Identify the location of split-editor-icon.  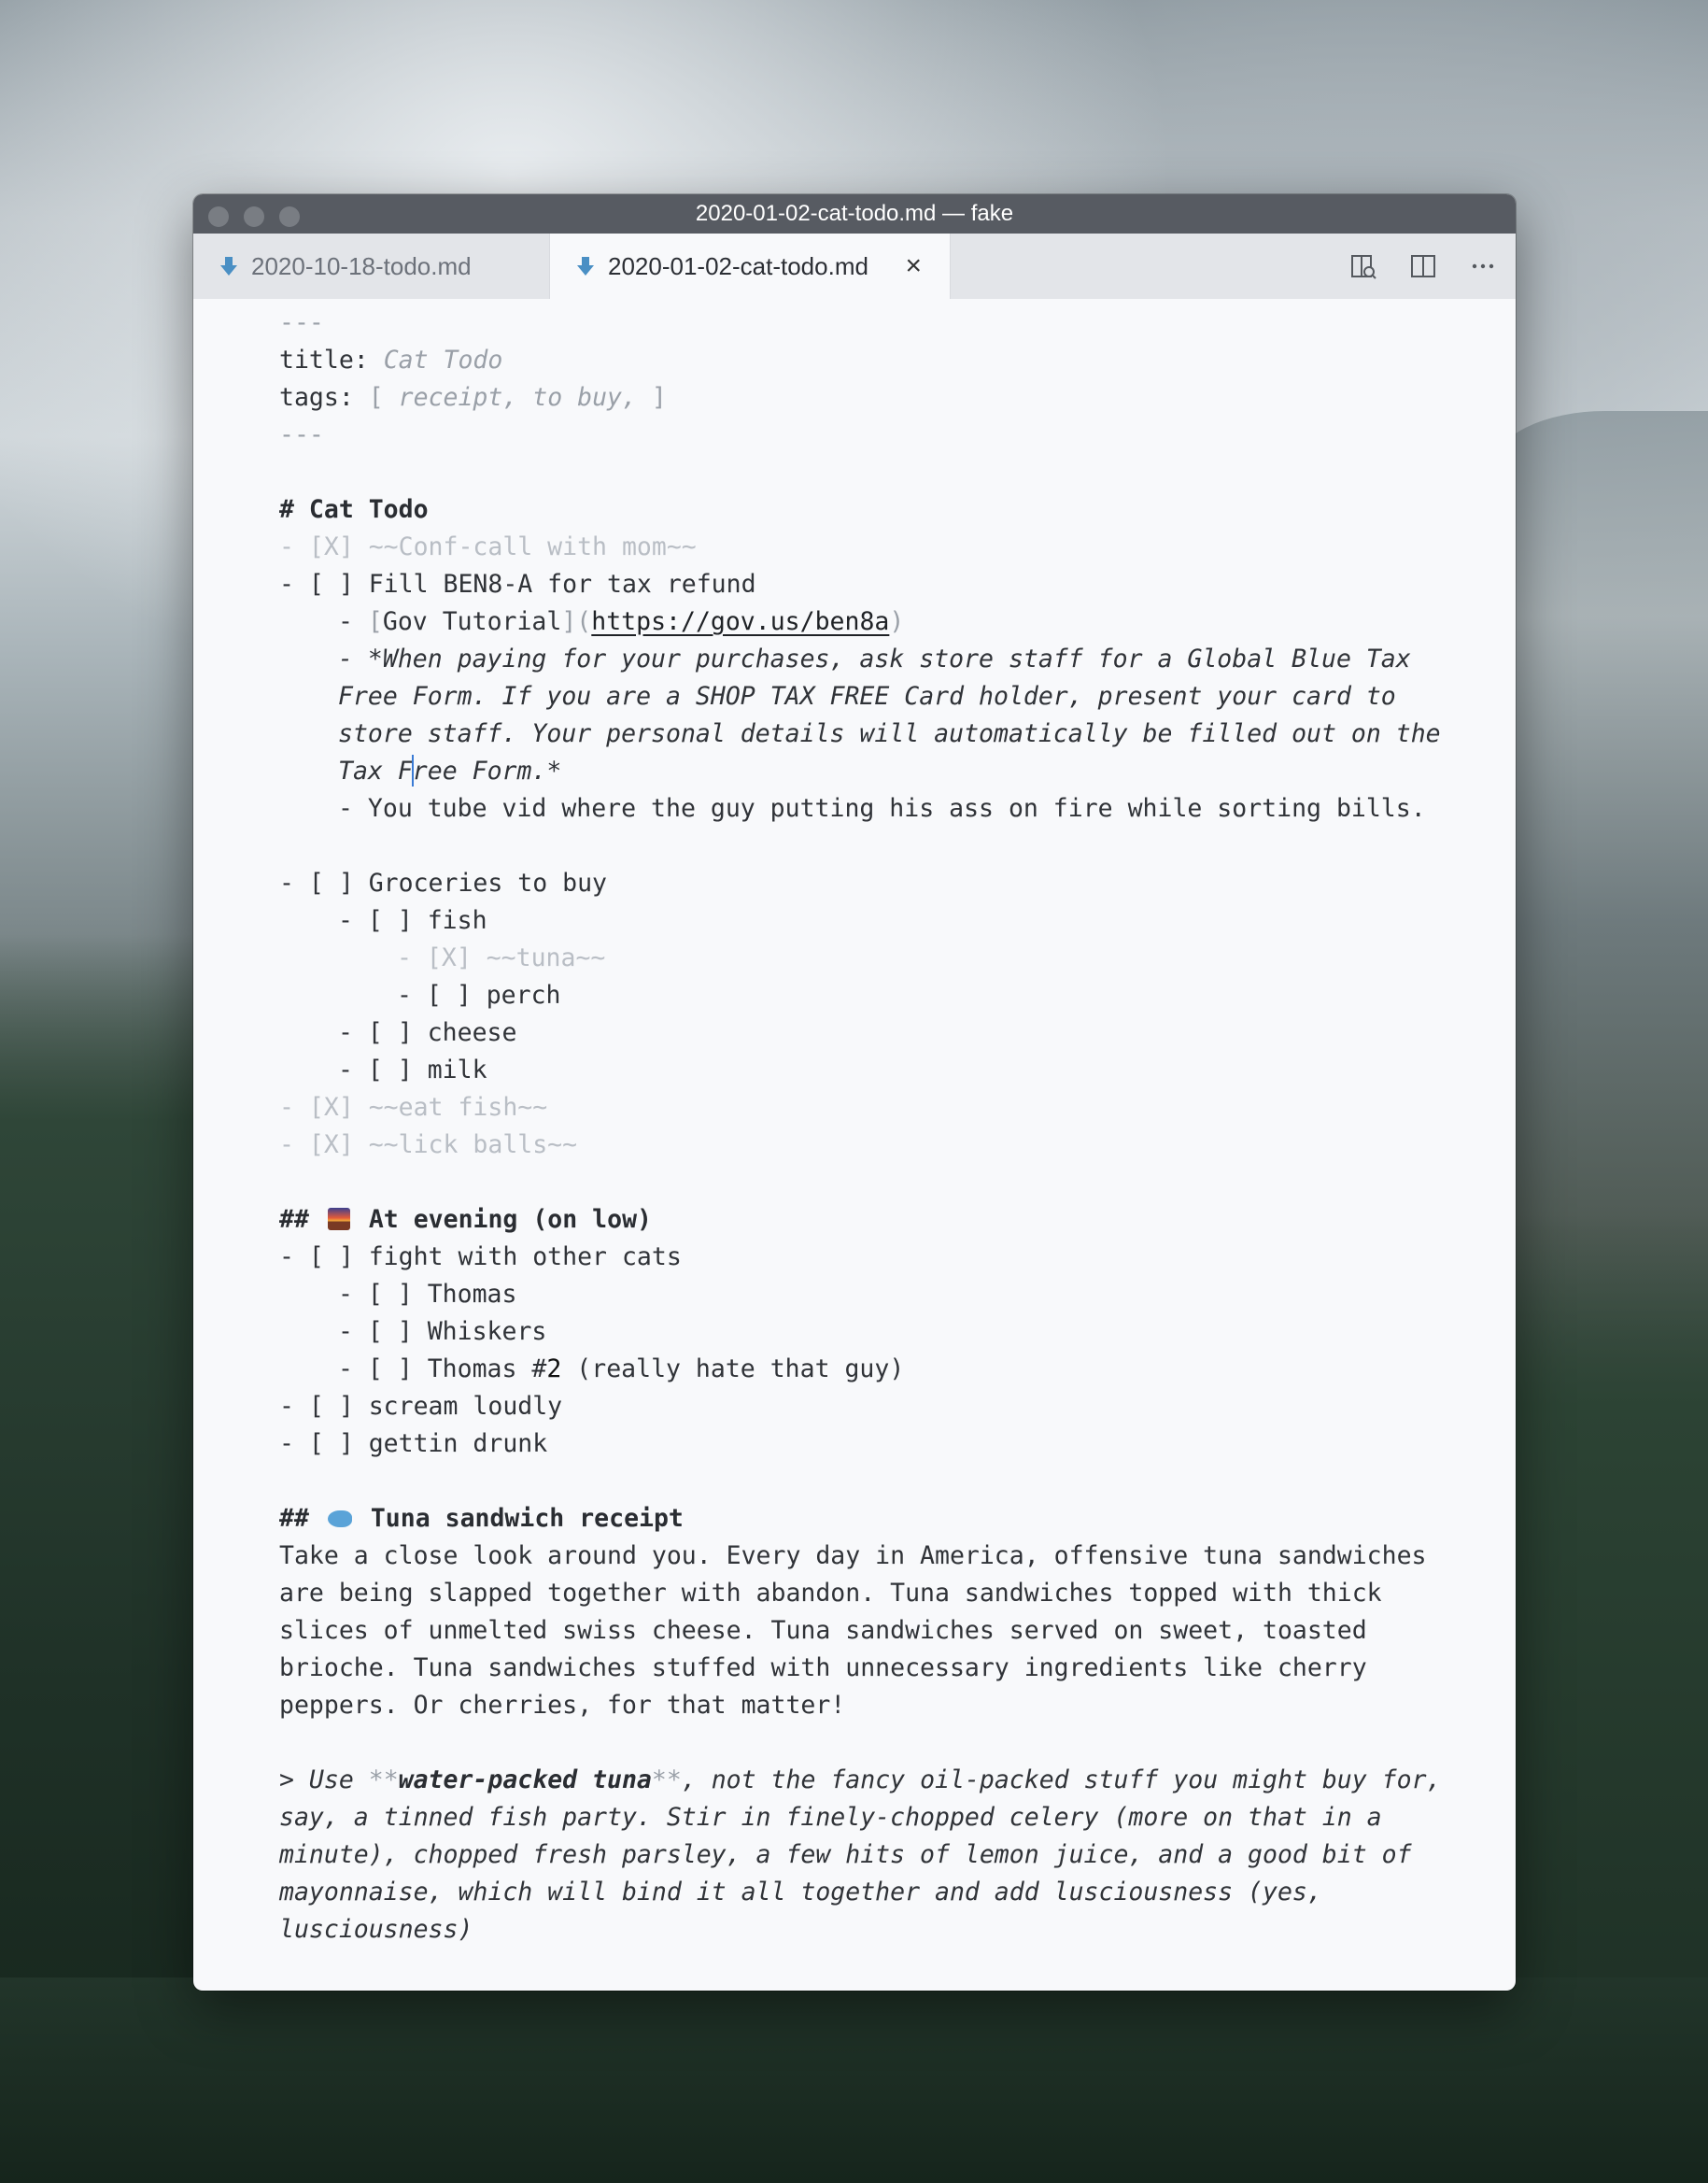
(1423, 266).